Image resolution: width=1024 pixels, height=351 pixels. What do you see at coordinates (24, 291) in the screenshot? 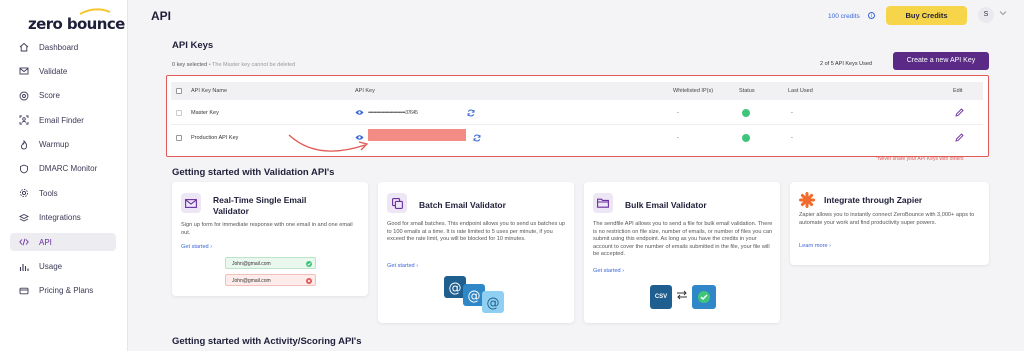
I see `card-icon` at bounding box center [24, 291].